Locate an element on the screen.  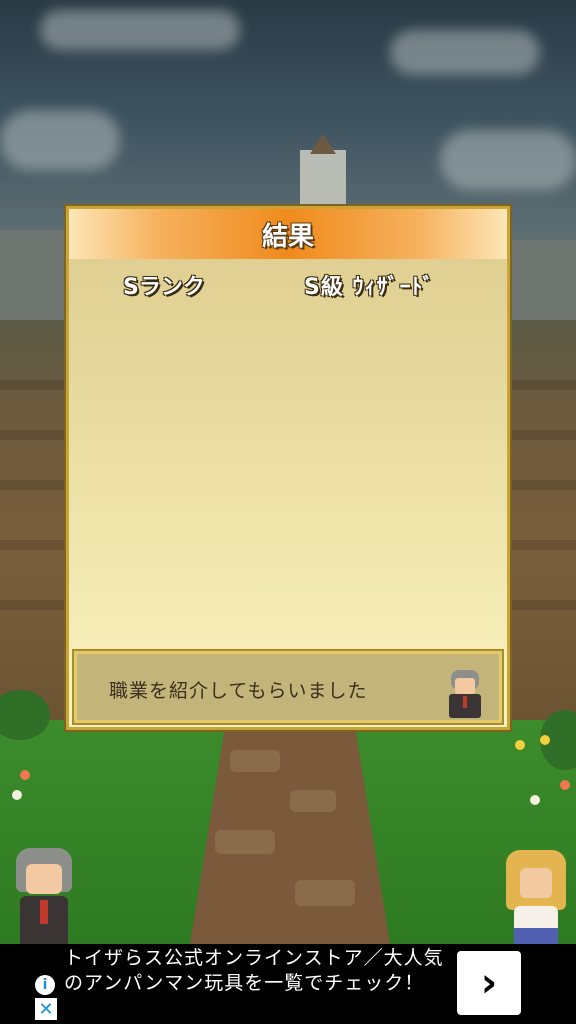
castle-tower is located at coordinates (323, 180).